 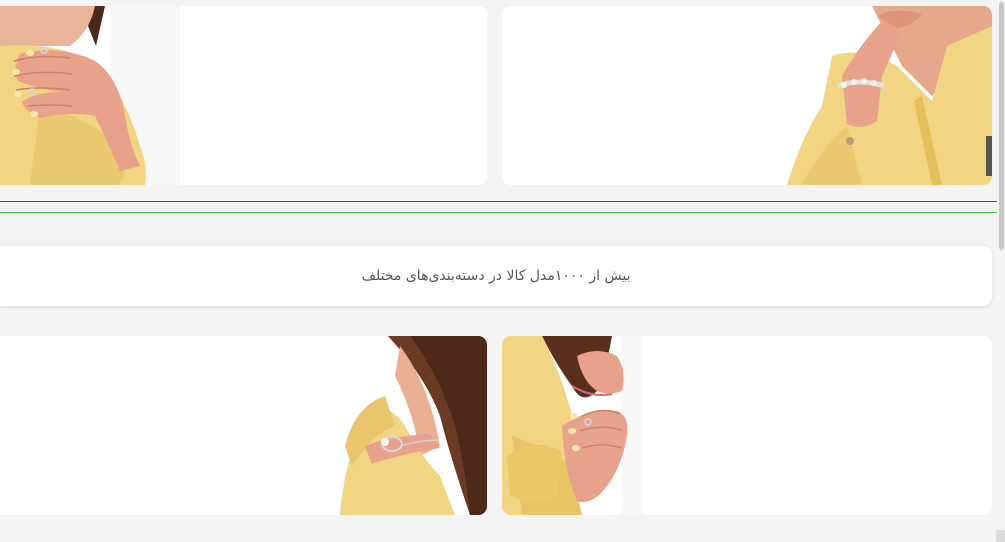 I want to click on bottom-strip, so click(x=498, y=528).